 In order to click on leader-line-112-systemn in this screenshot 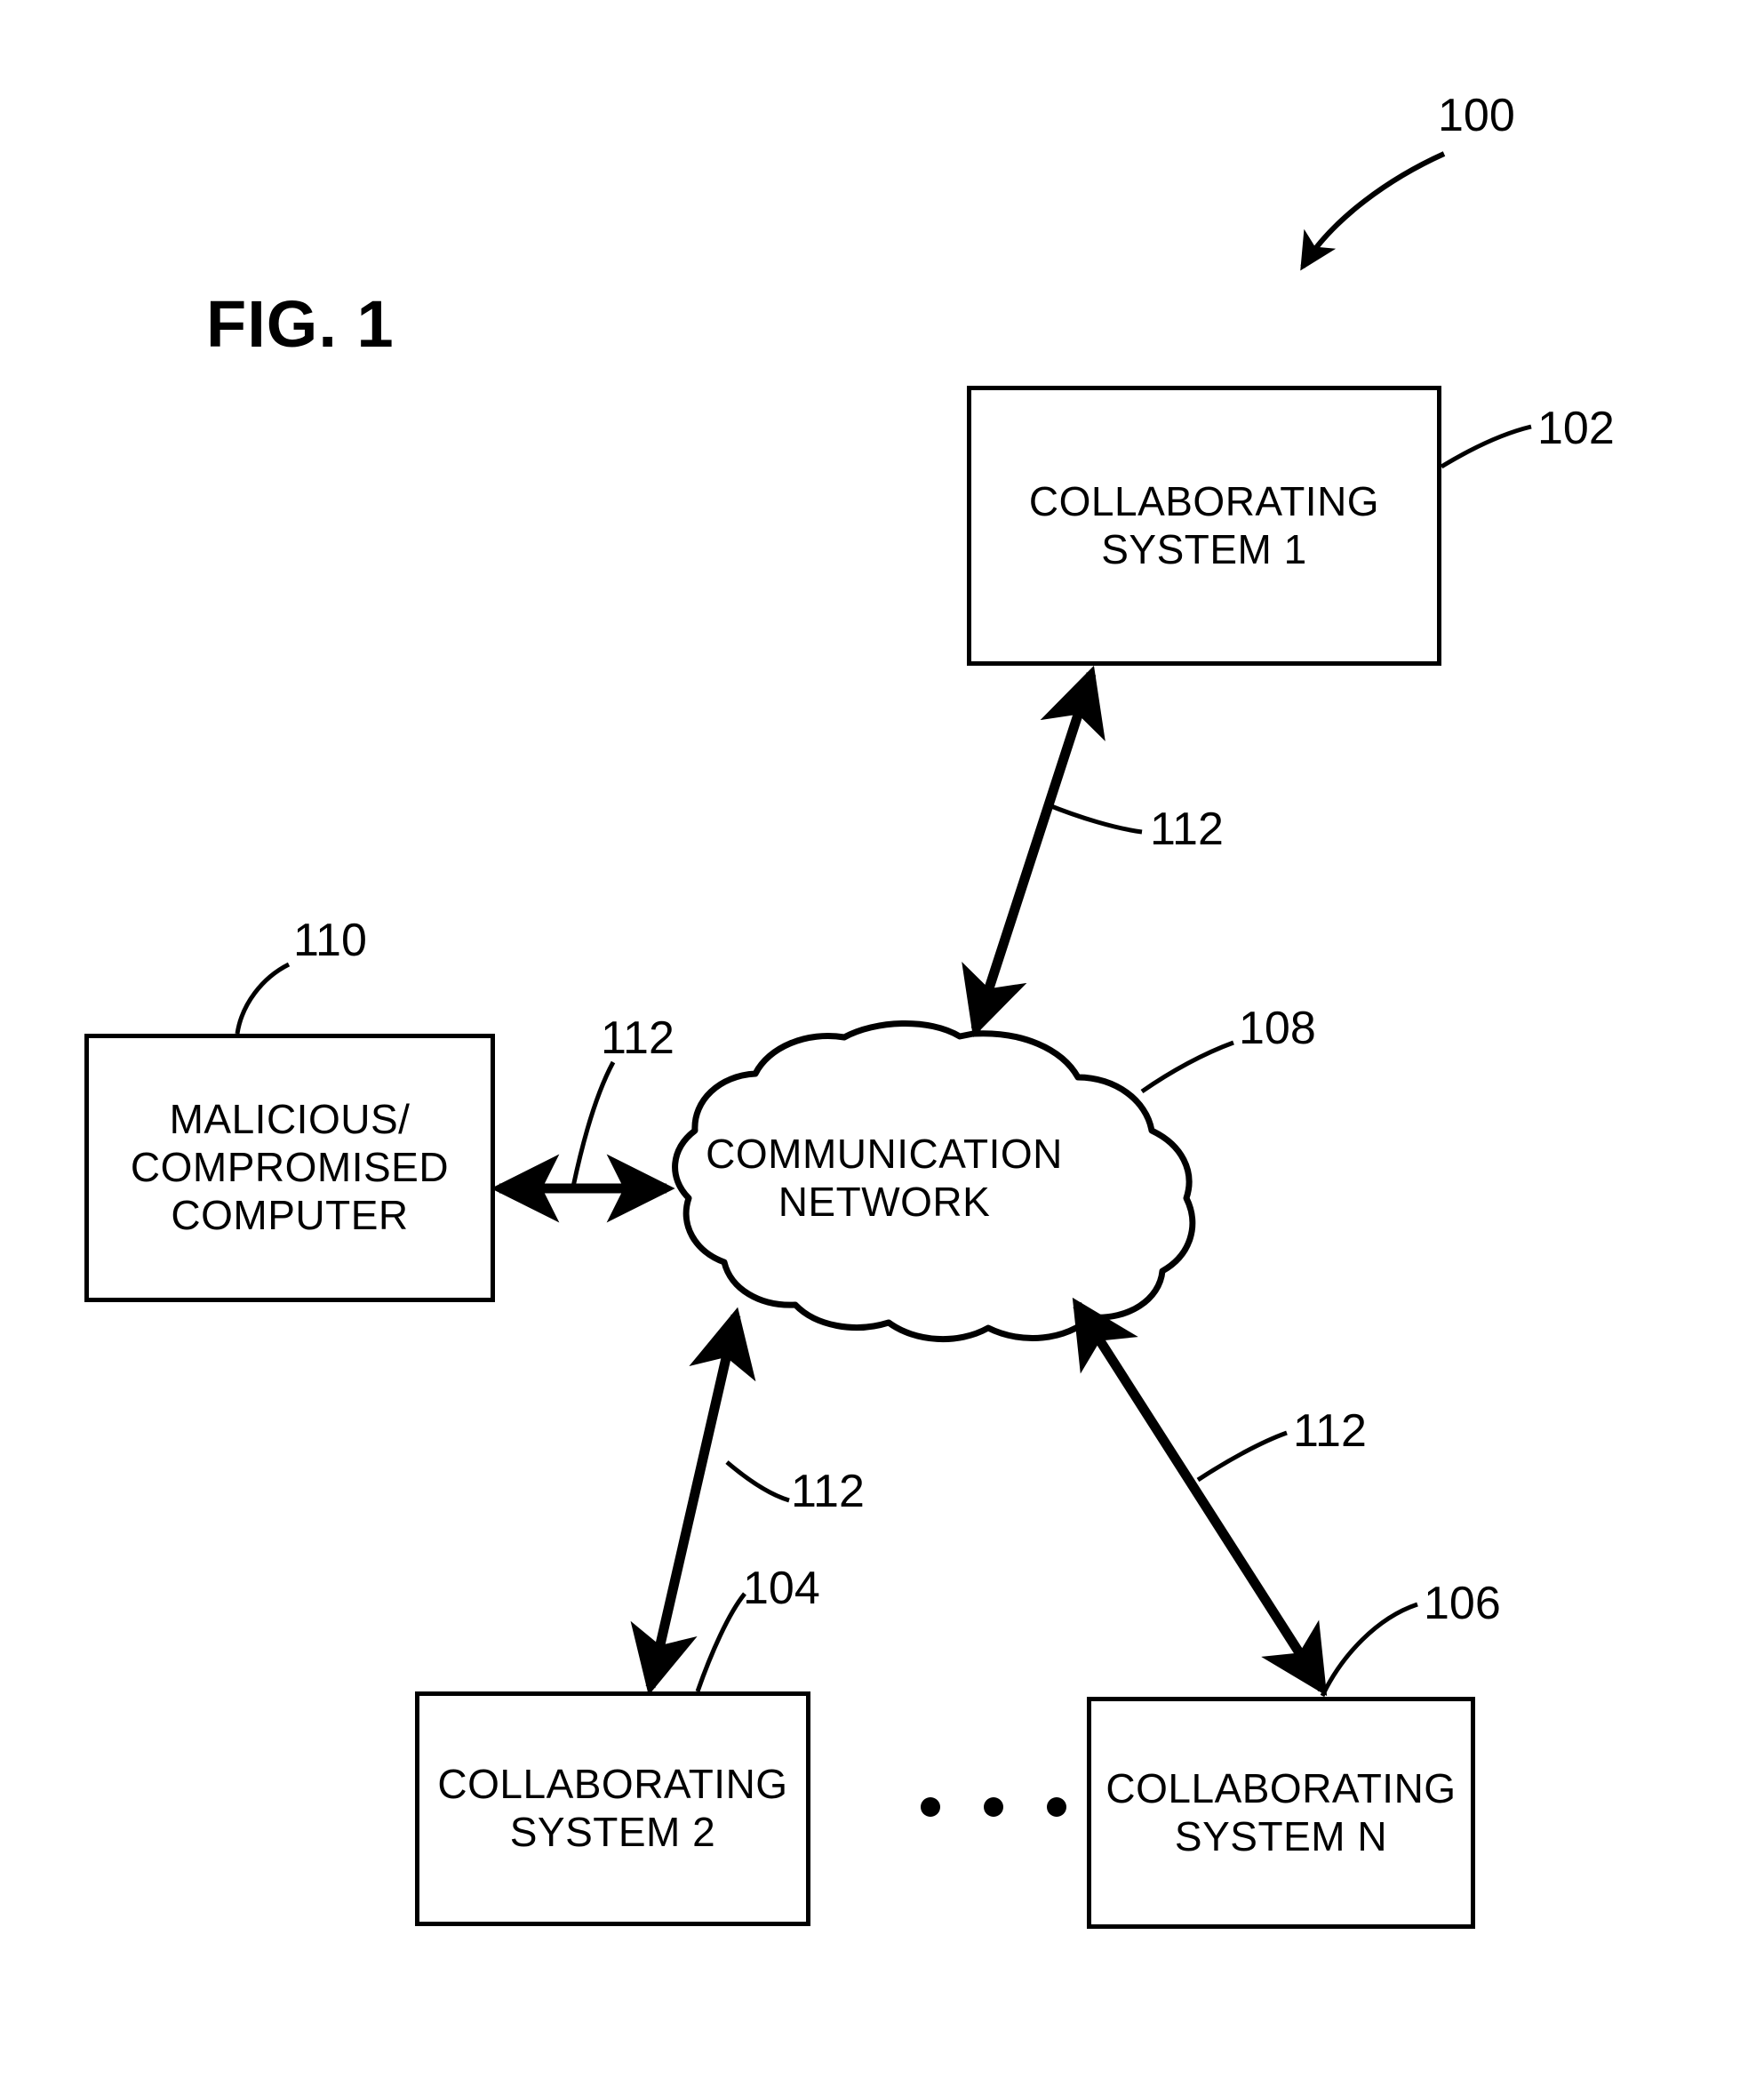, I will do `click(1242, 1456)`.